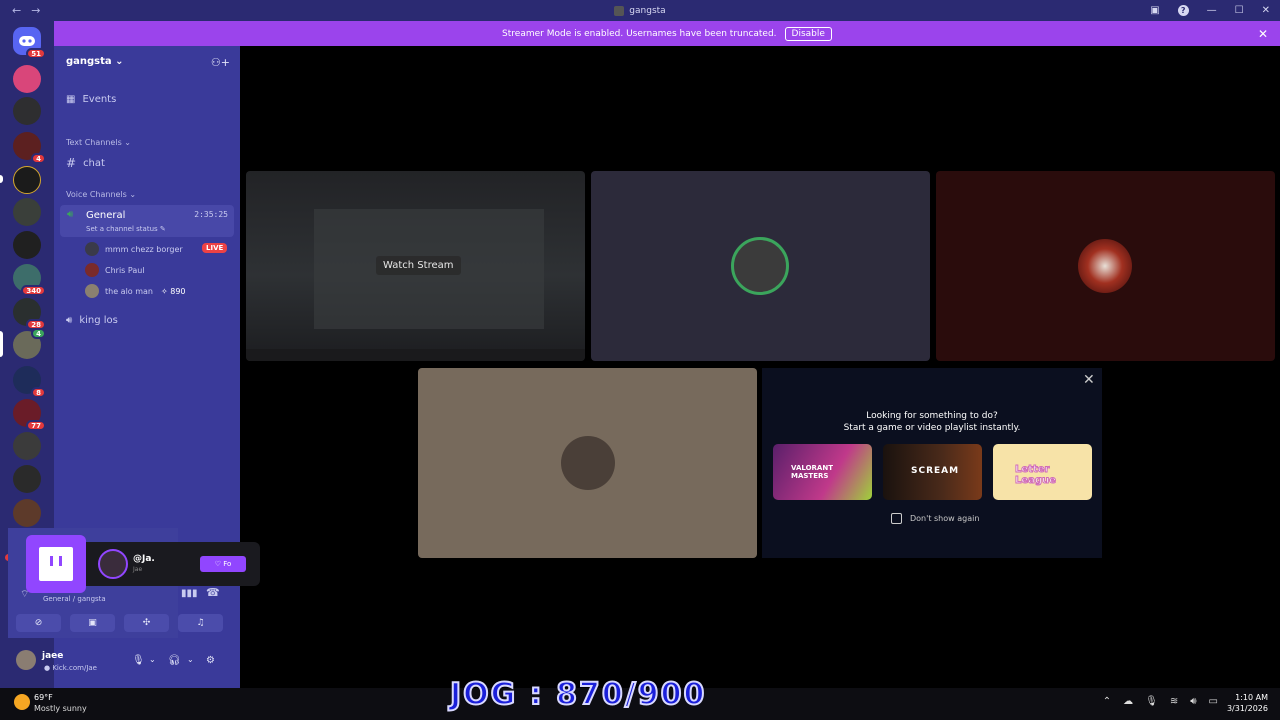 This screenshot has width=1280, height=720. I want to click on twitch-handle: @Ja., so click(144, 559).